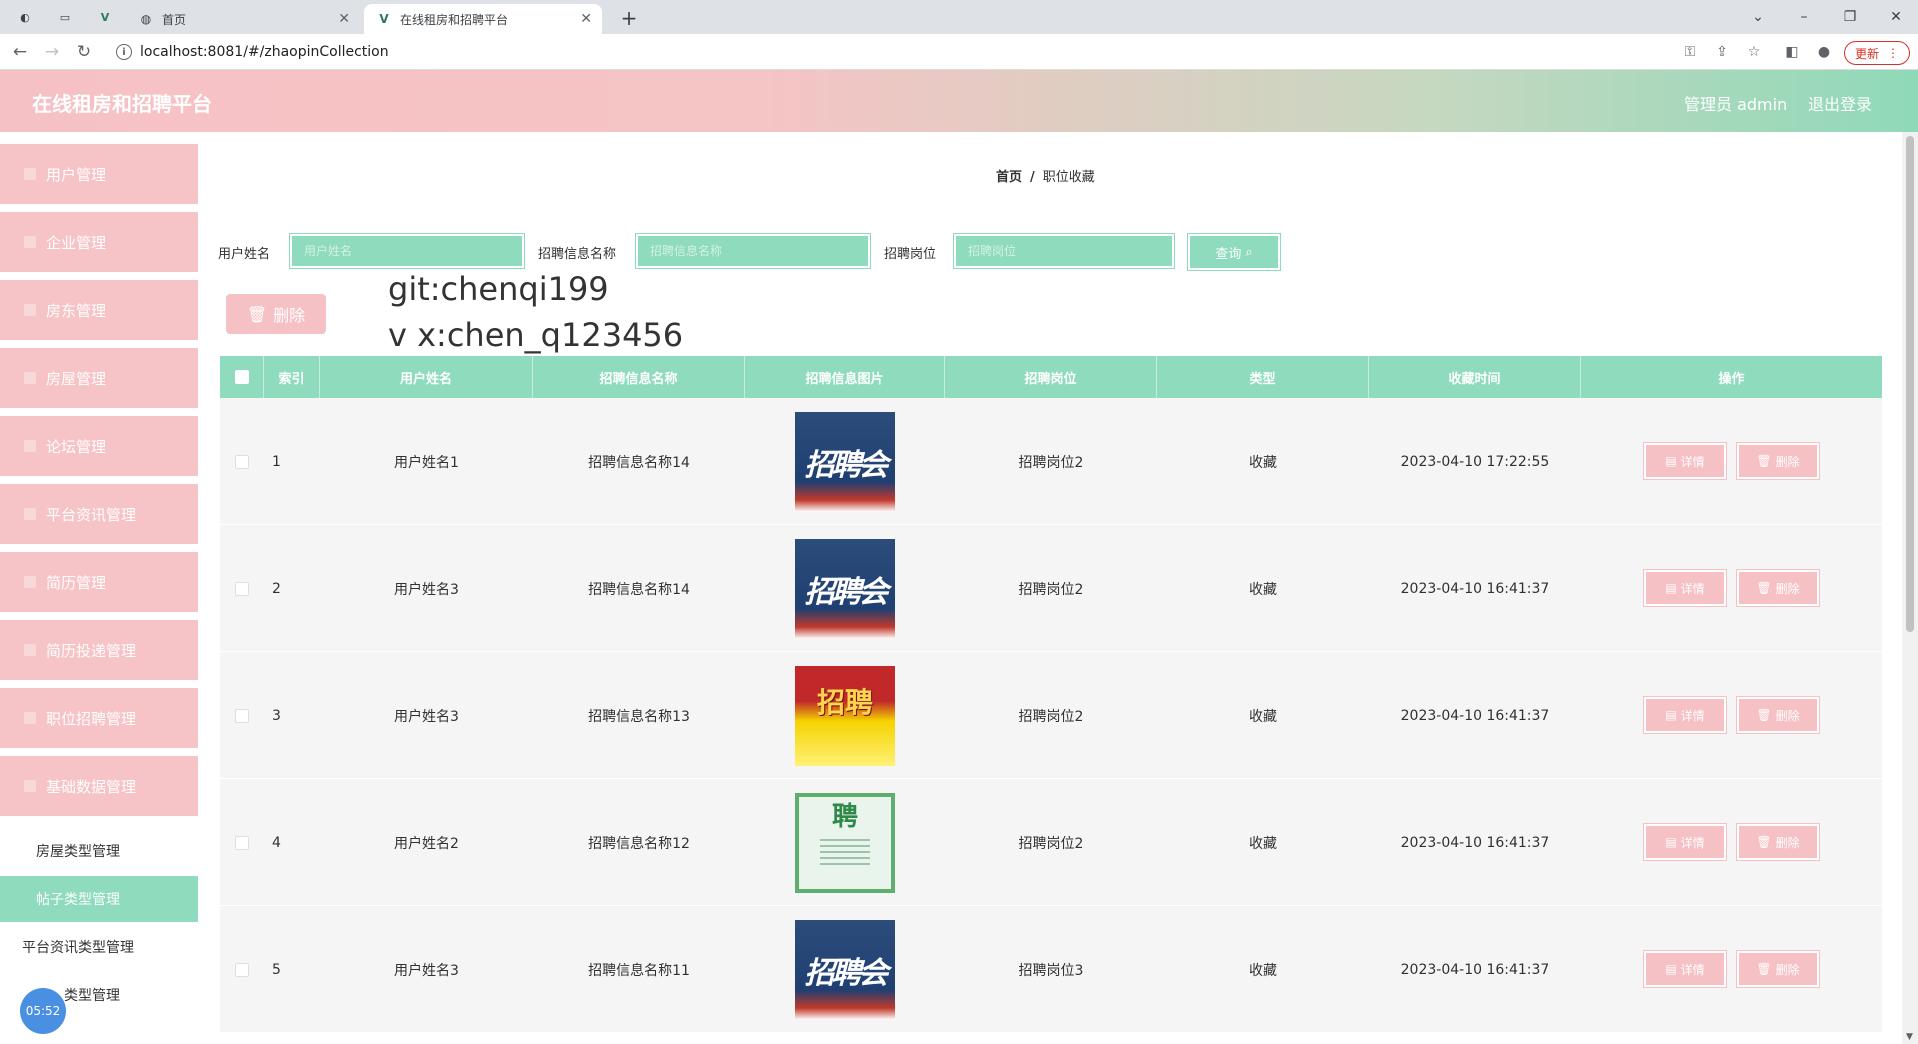 The height and width of the screenshot is (1044, 1918). I want to click on clock-badge: 05:52, so click(43, 1011).